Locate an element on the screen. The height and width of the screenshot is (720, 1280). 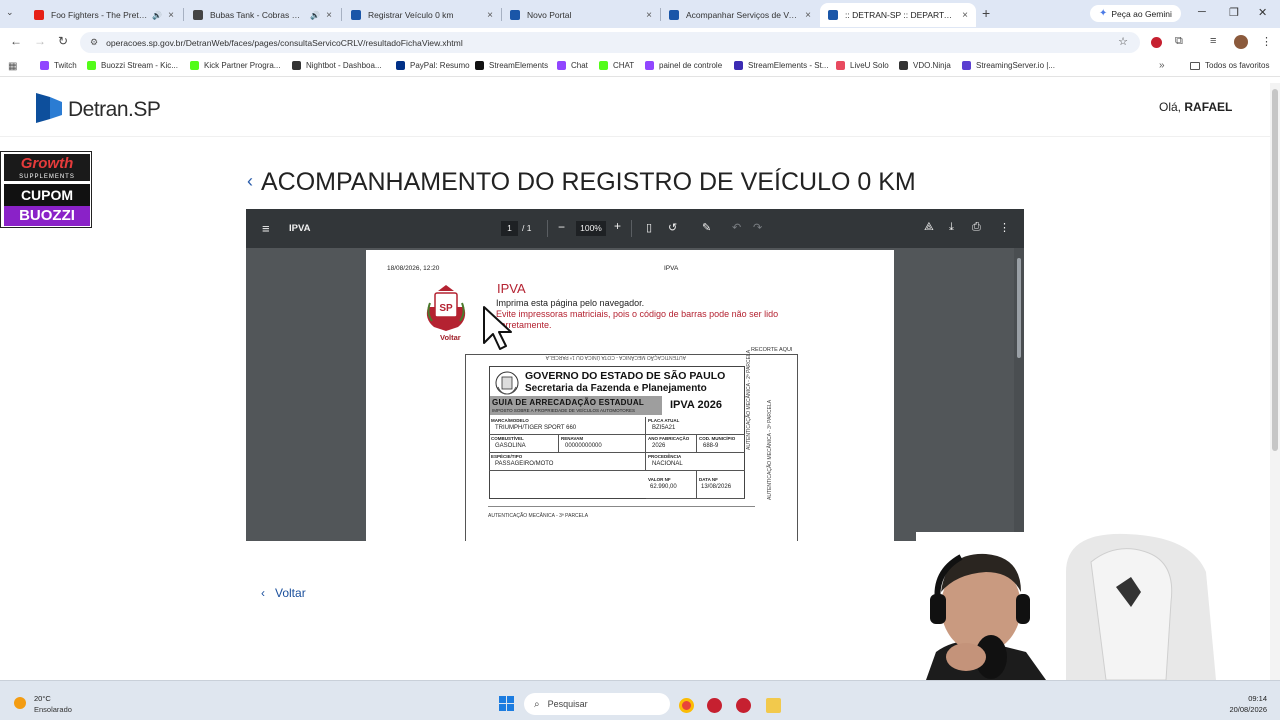
undo-icon: ↶ is located at coordinates (736, 227).